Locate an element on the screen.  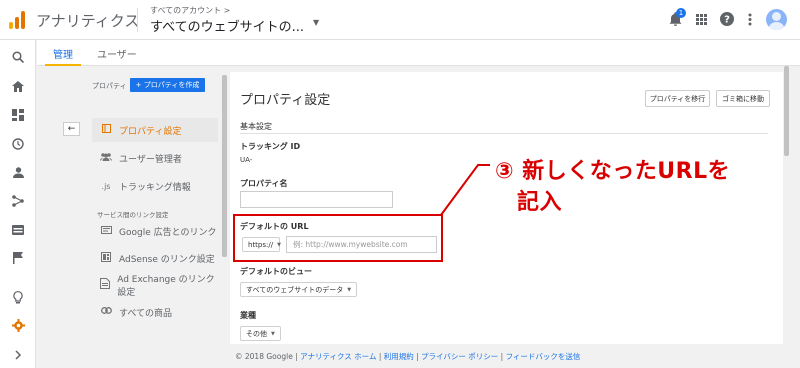
footer-link-feedback: フィードバックを送信 is located at coordinates (543, 356).